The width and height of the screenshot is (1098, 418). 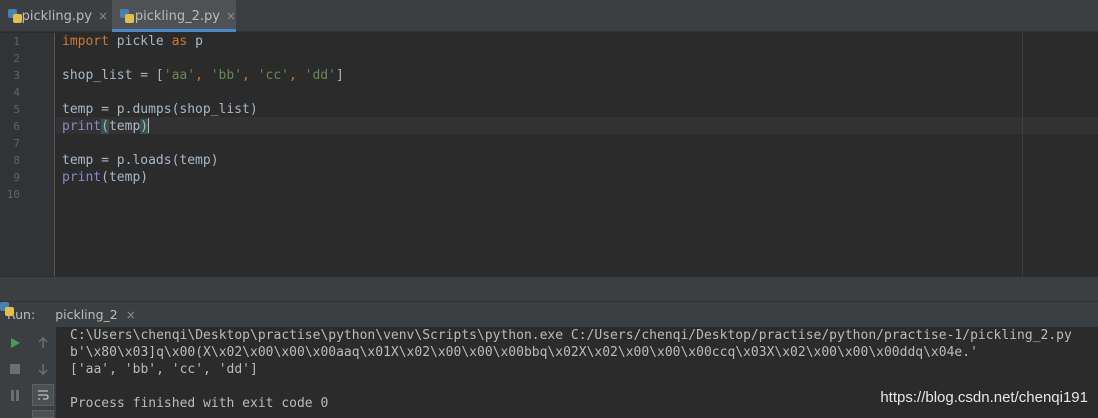 What do you see at coordinates (15, 343) in the screenshot?
I see `run-icon` at bounding box center [15, 343].